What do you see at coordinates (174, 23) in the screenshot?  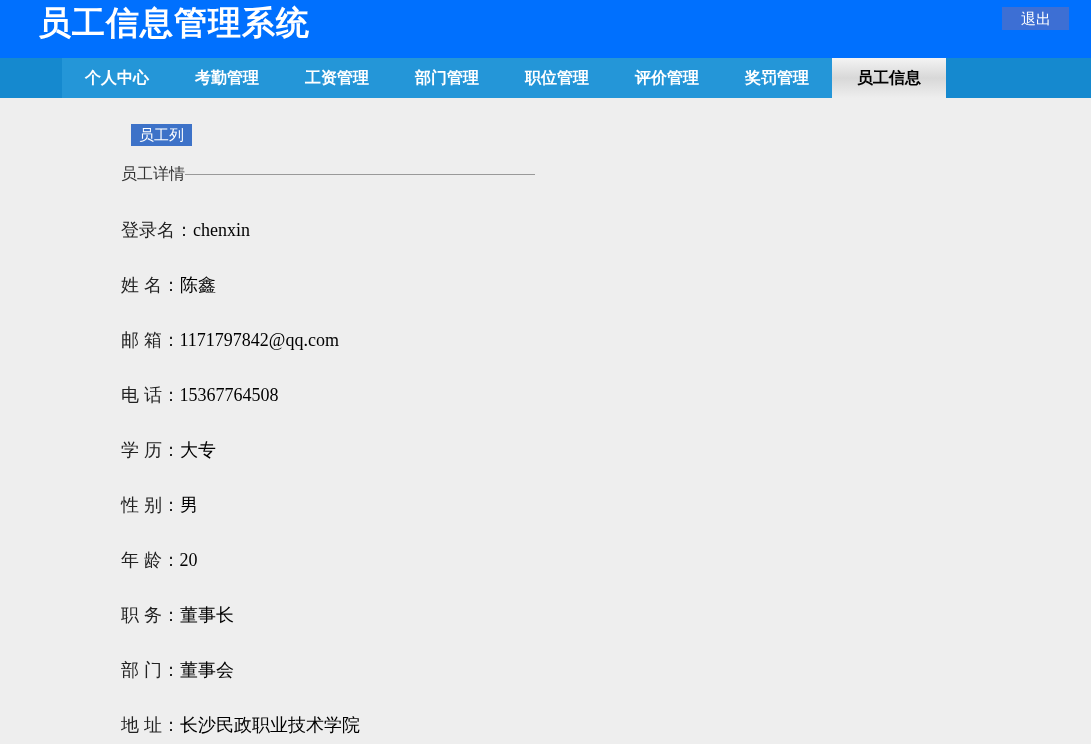 I see `app-title: 员工信息管理系统` at bounding box center [174, 23].